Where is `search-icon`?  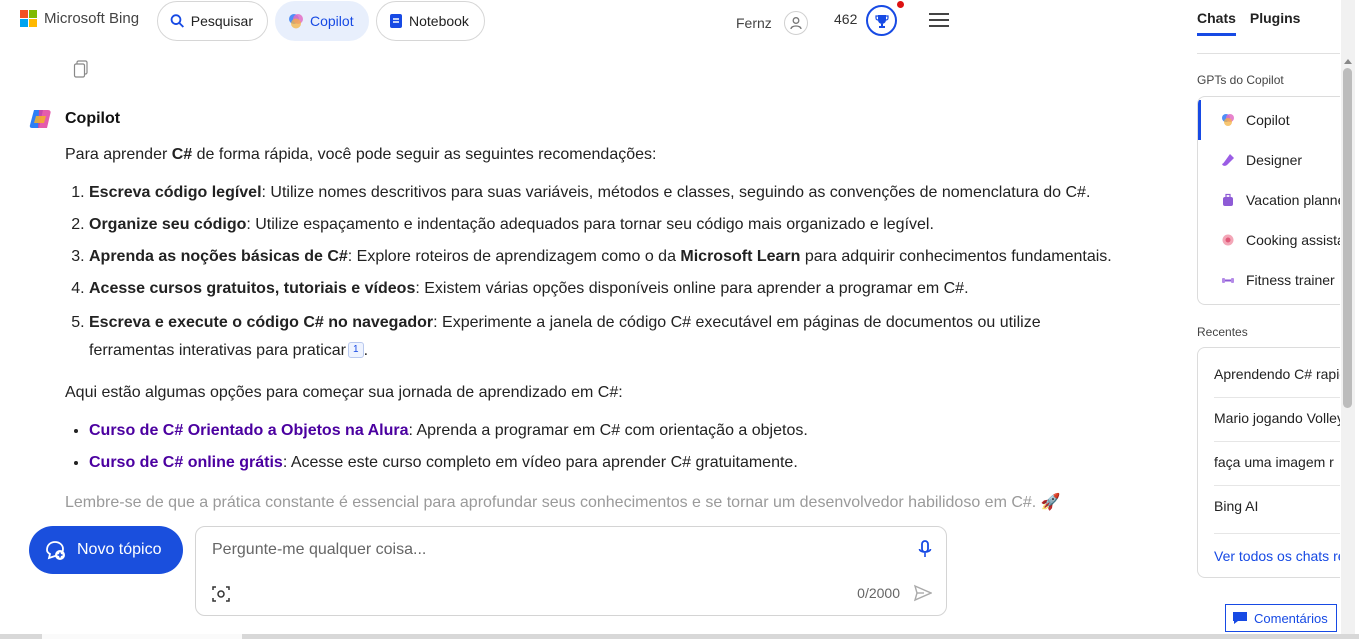
search-icon is located at coordinates (177, 21).